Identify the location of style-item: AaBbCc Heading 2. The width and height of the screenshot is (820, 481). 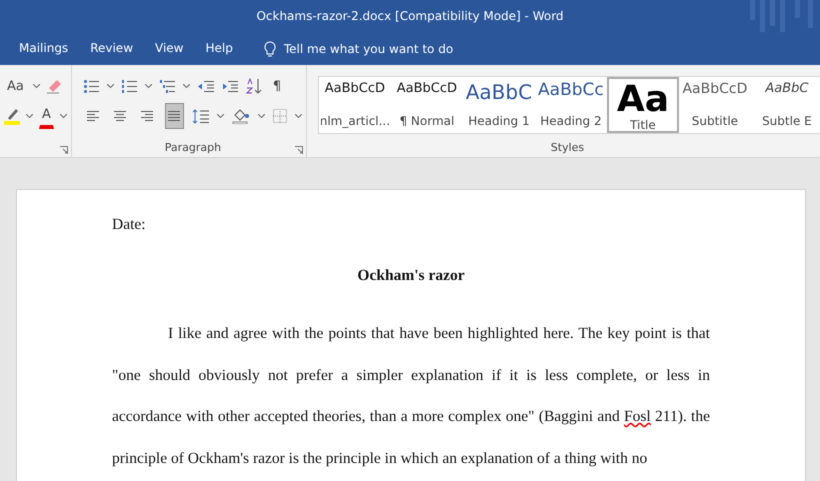
(570, 105).